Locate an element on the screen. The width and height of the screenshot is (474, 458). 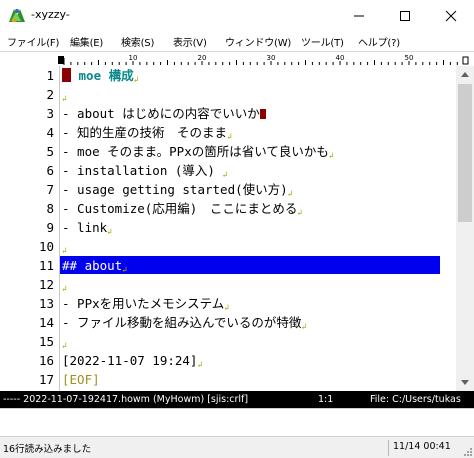
editor-line: 14 - ファイル移動を組み込んでいるのが特徴↲ is located at coordinates (228, 323).